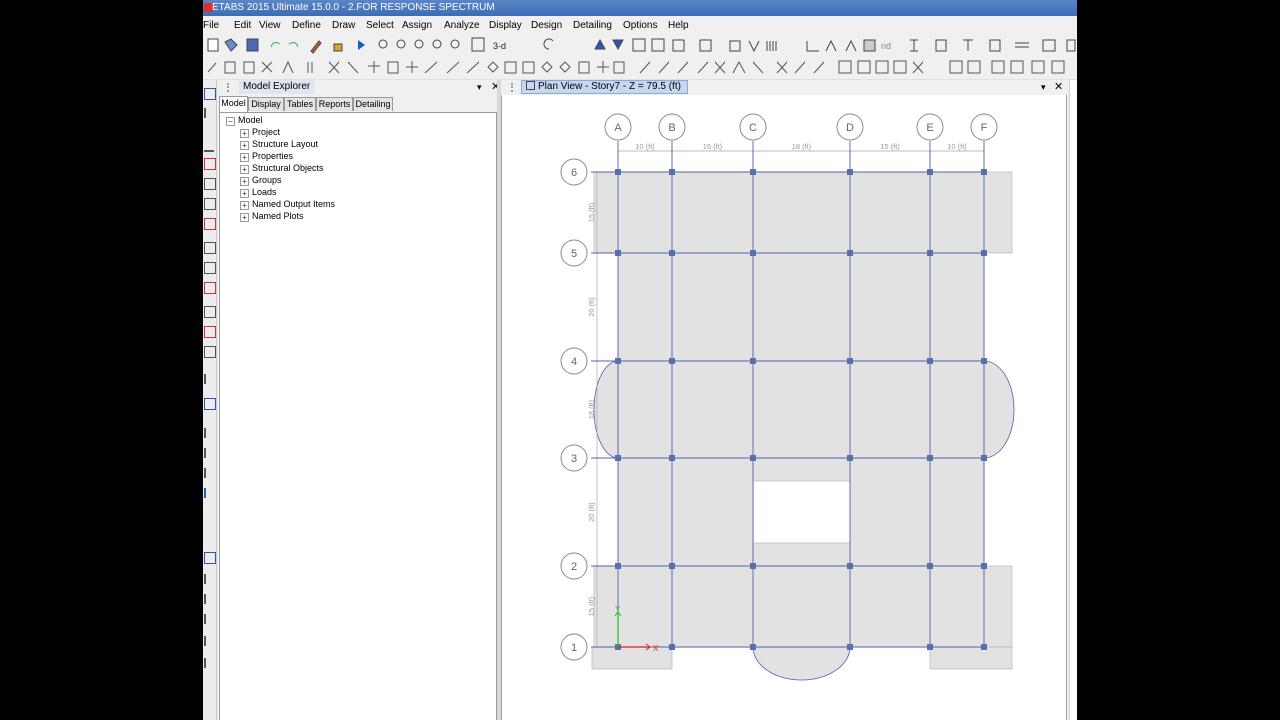  What do you see at coordinates (574, 172) in the screenshot?
I see `grid-bubble-6: 6` at bounding box center [574, 172].